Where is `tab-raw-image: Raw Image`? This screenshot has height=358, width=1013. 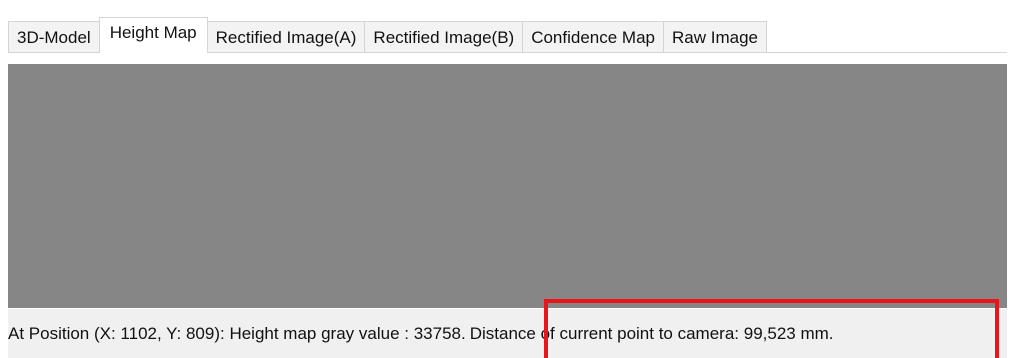 tab-raw-image: Raw Image is located at coordinates (715, 37).